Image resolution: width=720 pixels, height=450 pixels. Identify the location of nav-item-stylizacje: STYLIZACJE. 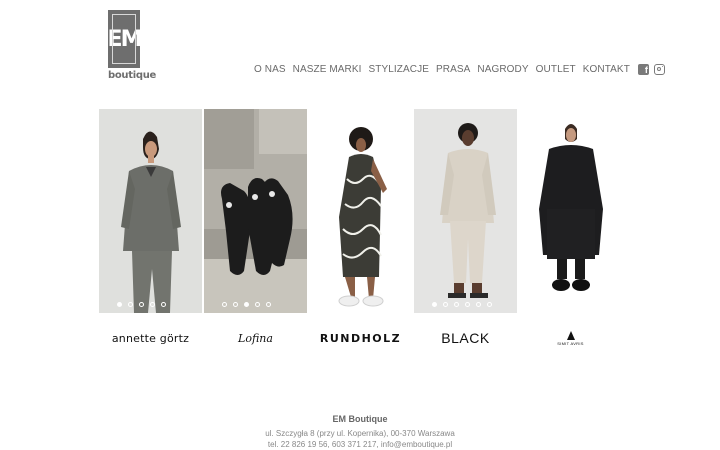
(399, 69).